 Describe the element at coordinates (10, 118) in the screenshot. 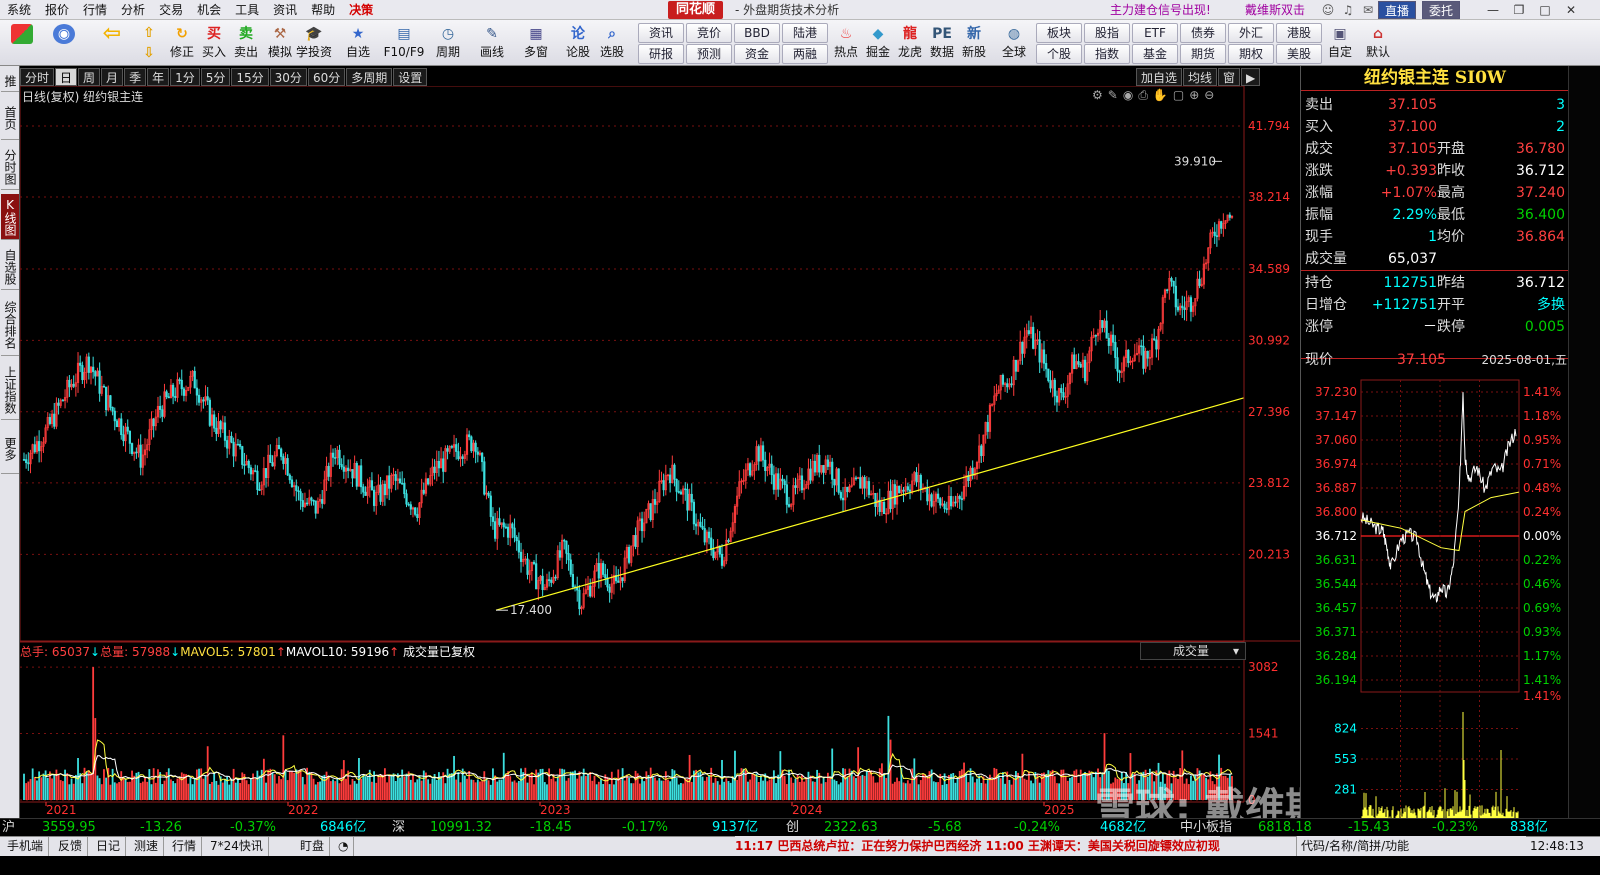

I see `left-tab-1: 首页` at that location.